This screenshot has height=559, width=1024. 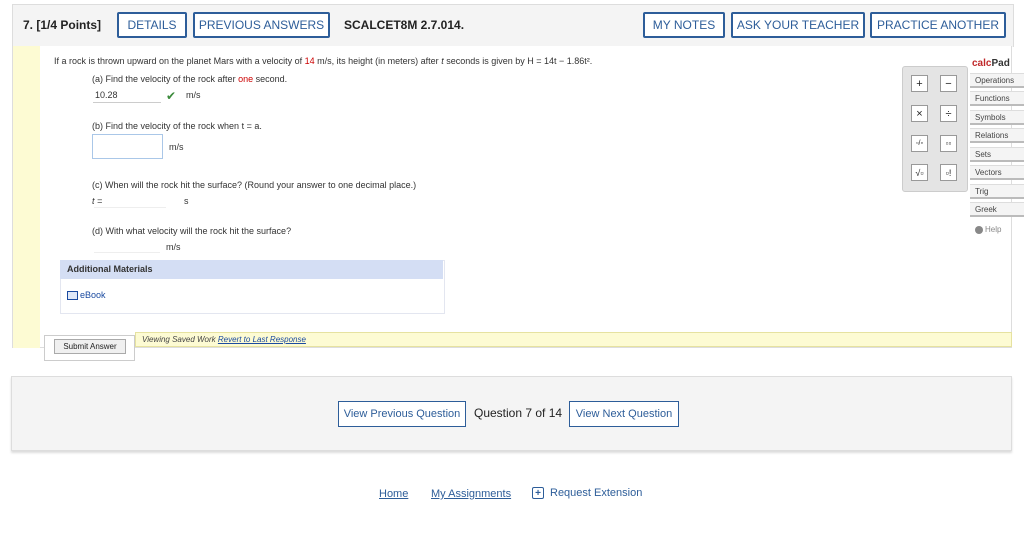 What do you see at coordinates (176, 147) in the screenshot?
I see `part-b-unit: m/s` at bounding box center [176, 147].